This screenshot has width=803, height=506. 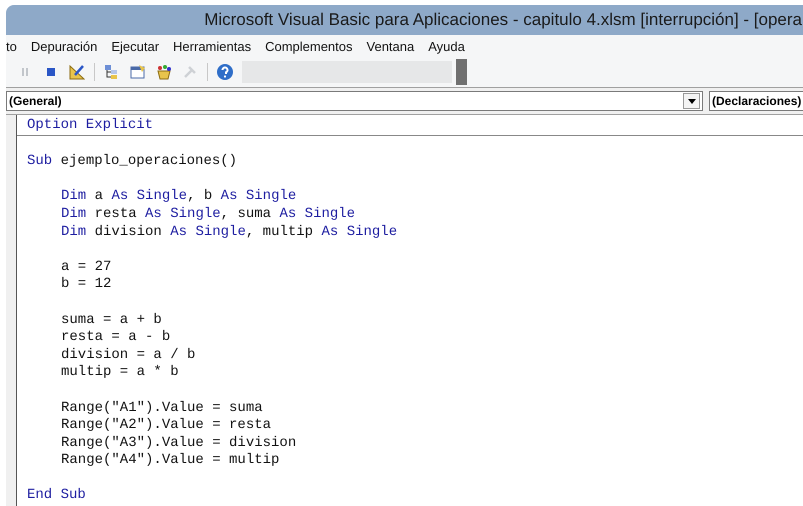 I want to click on code-line: Range("A1").Value = suma, so click(x=162, y=409).